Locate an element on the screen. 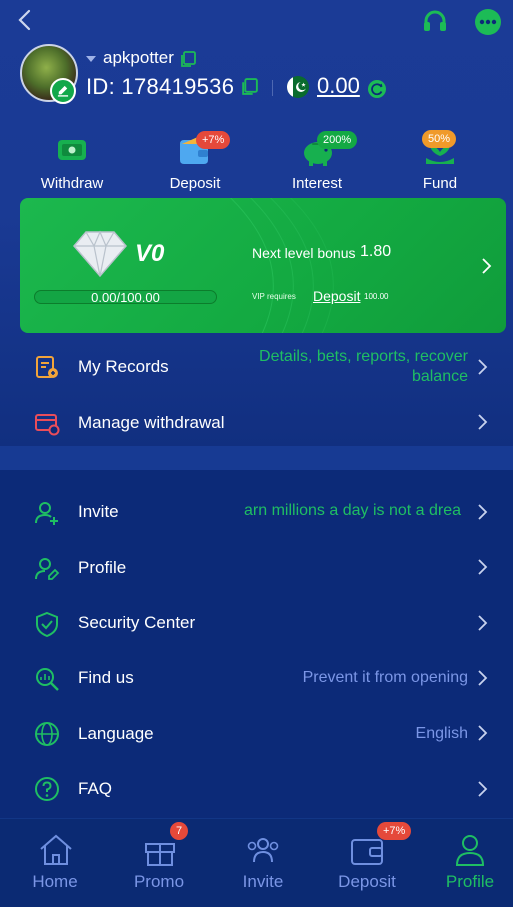  copy-icon is located at coordinates (188, 59).